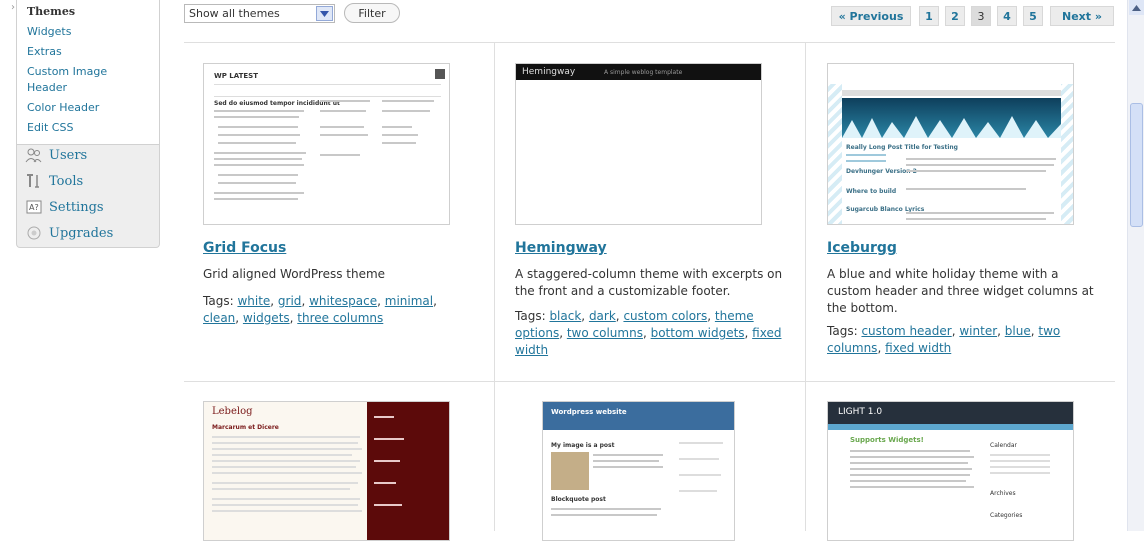  Describe the element at coordinates (583, 445) in the screenshot. I see `thumb-post-title: My image is a post` at that location.